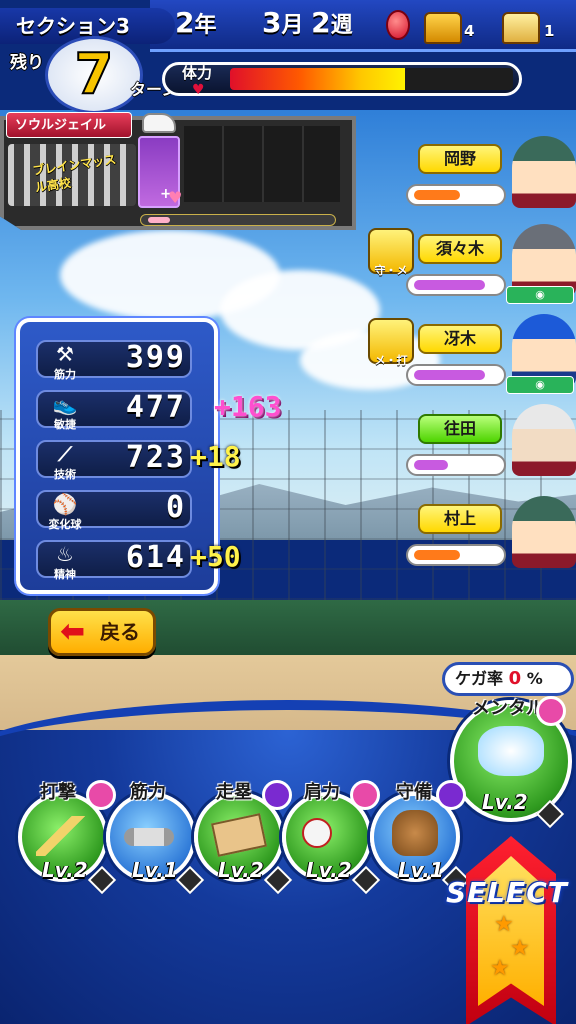 Image resolution: width=576 pixels, height=1024 pixels. I want to click on target-icon, so click(277, 795).